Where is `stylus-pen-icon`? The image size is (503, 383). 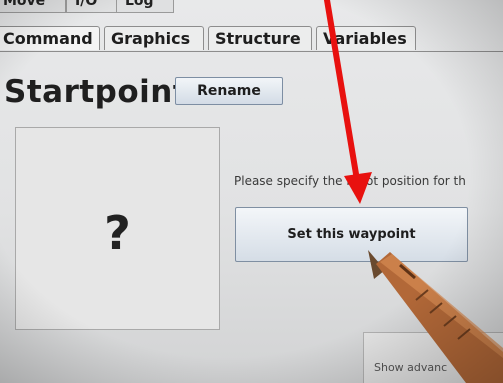 stylus-pen-icon is located at coordinates (435, 316).